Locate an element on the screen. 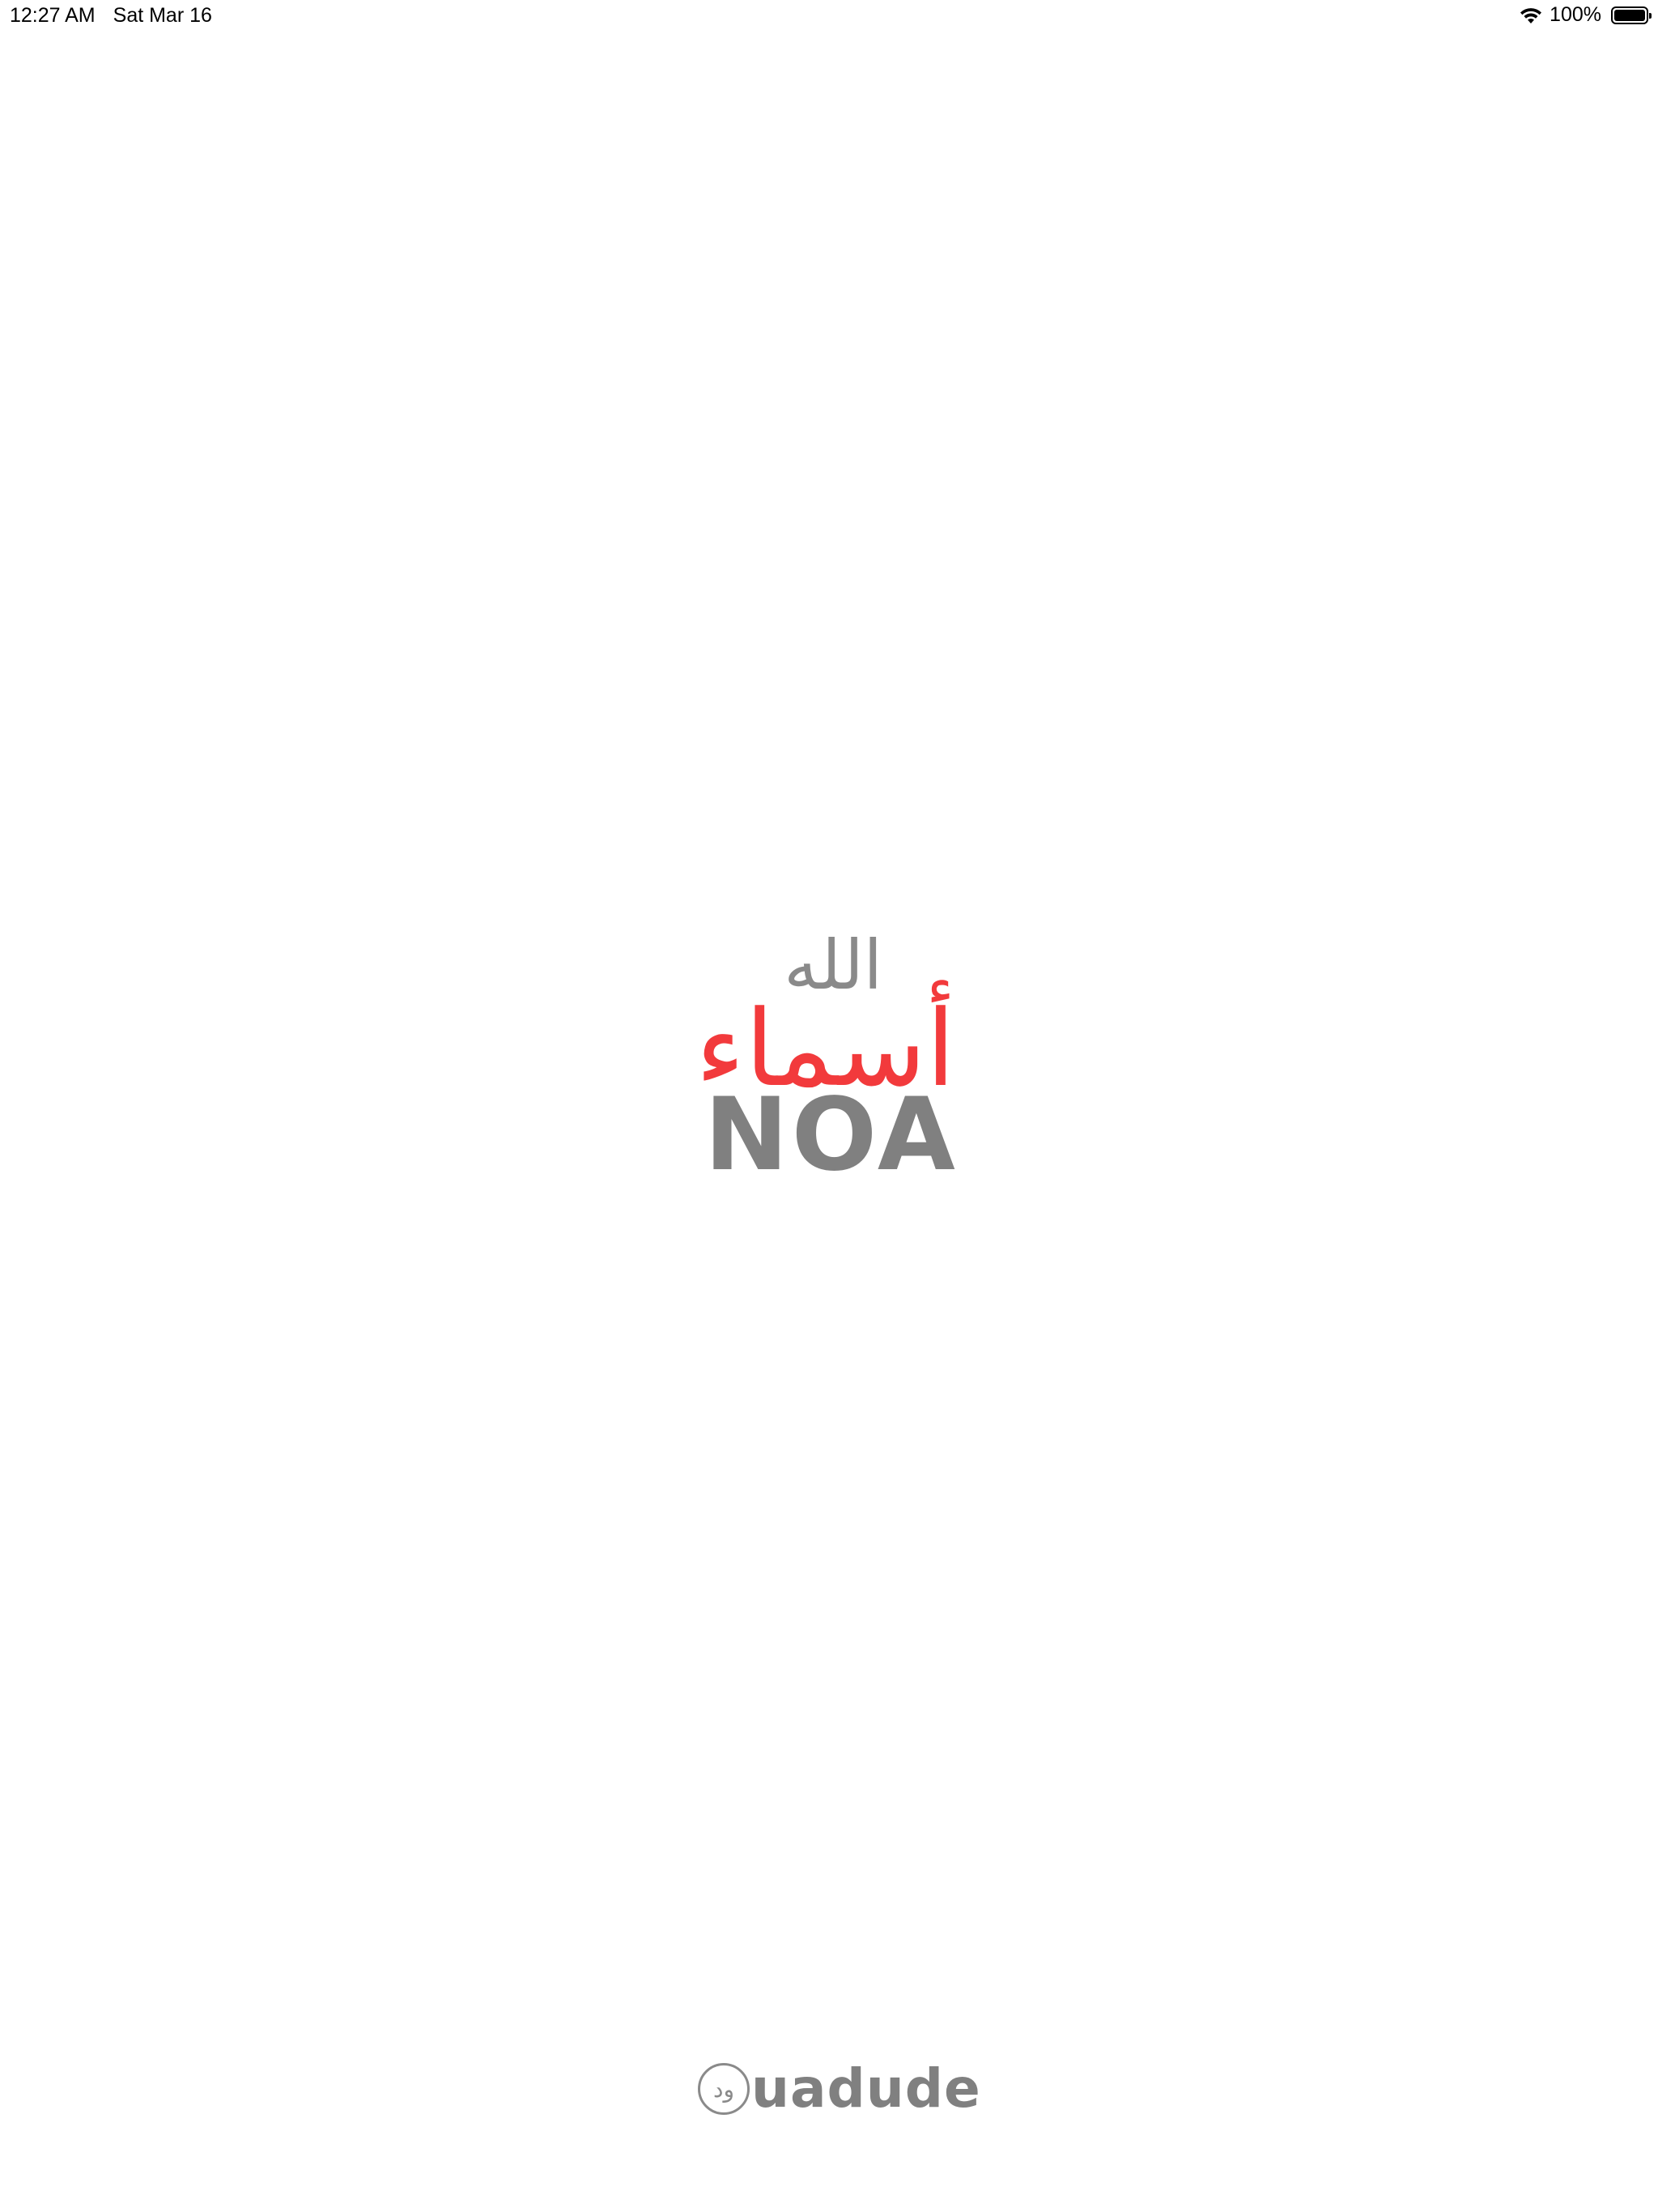 This screenshot has width=1658, height=2212. brand-badge-icon: ود is located at coordinates (724, 2089).